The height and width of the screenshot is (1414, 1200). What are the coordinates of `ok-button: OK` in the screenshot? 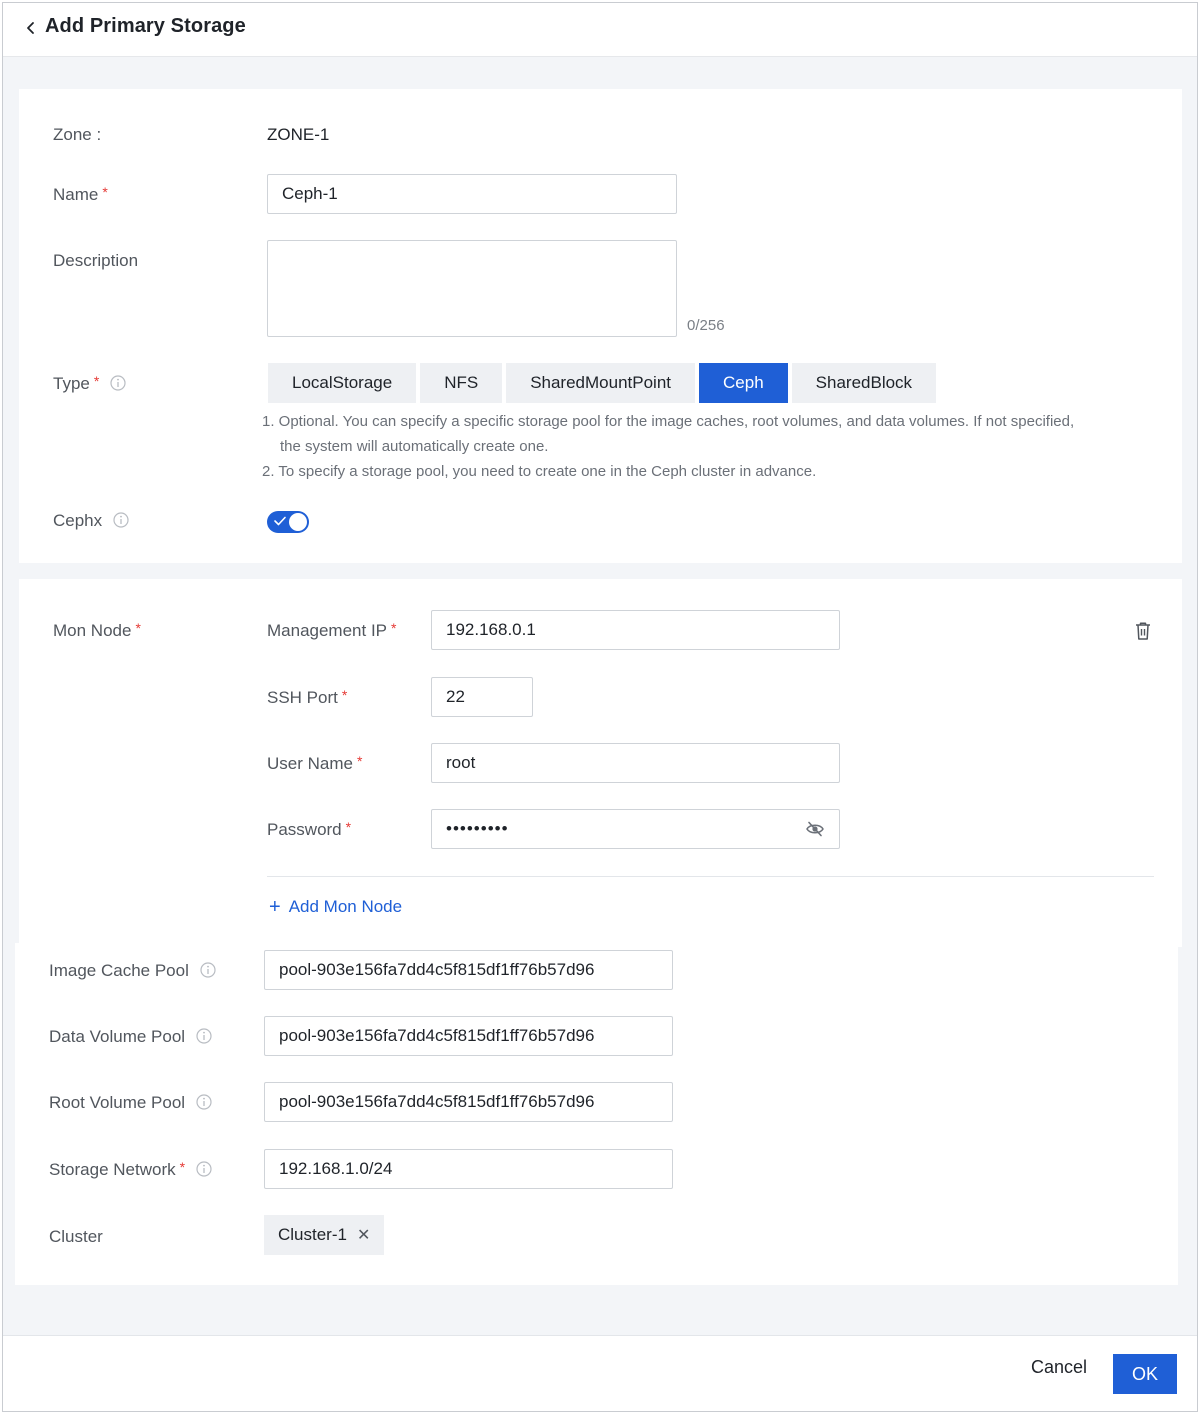 It's located at (1145, 1374).